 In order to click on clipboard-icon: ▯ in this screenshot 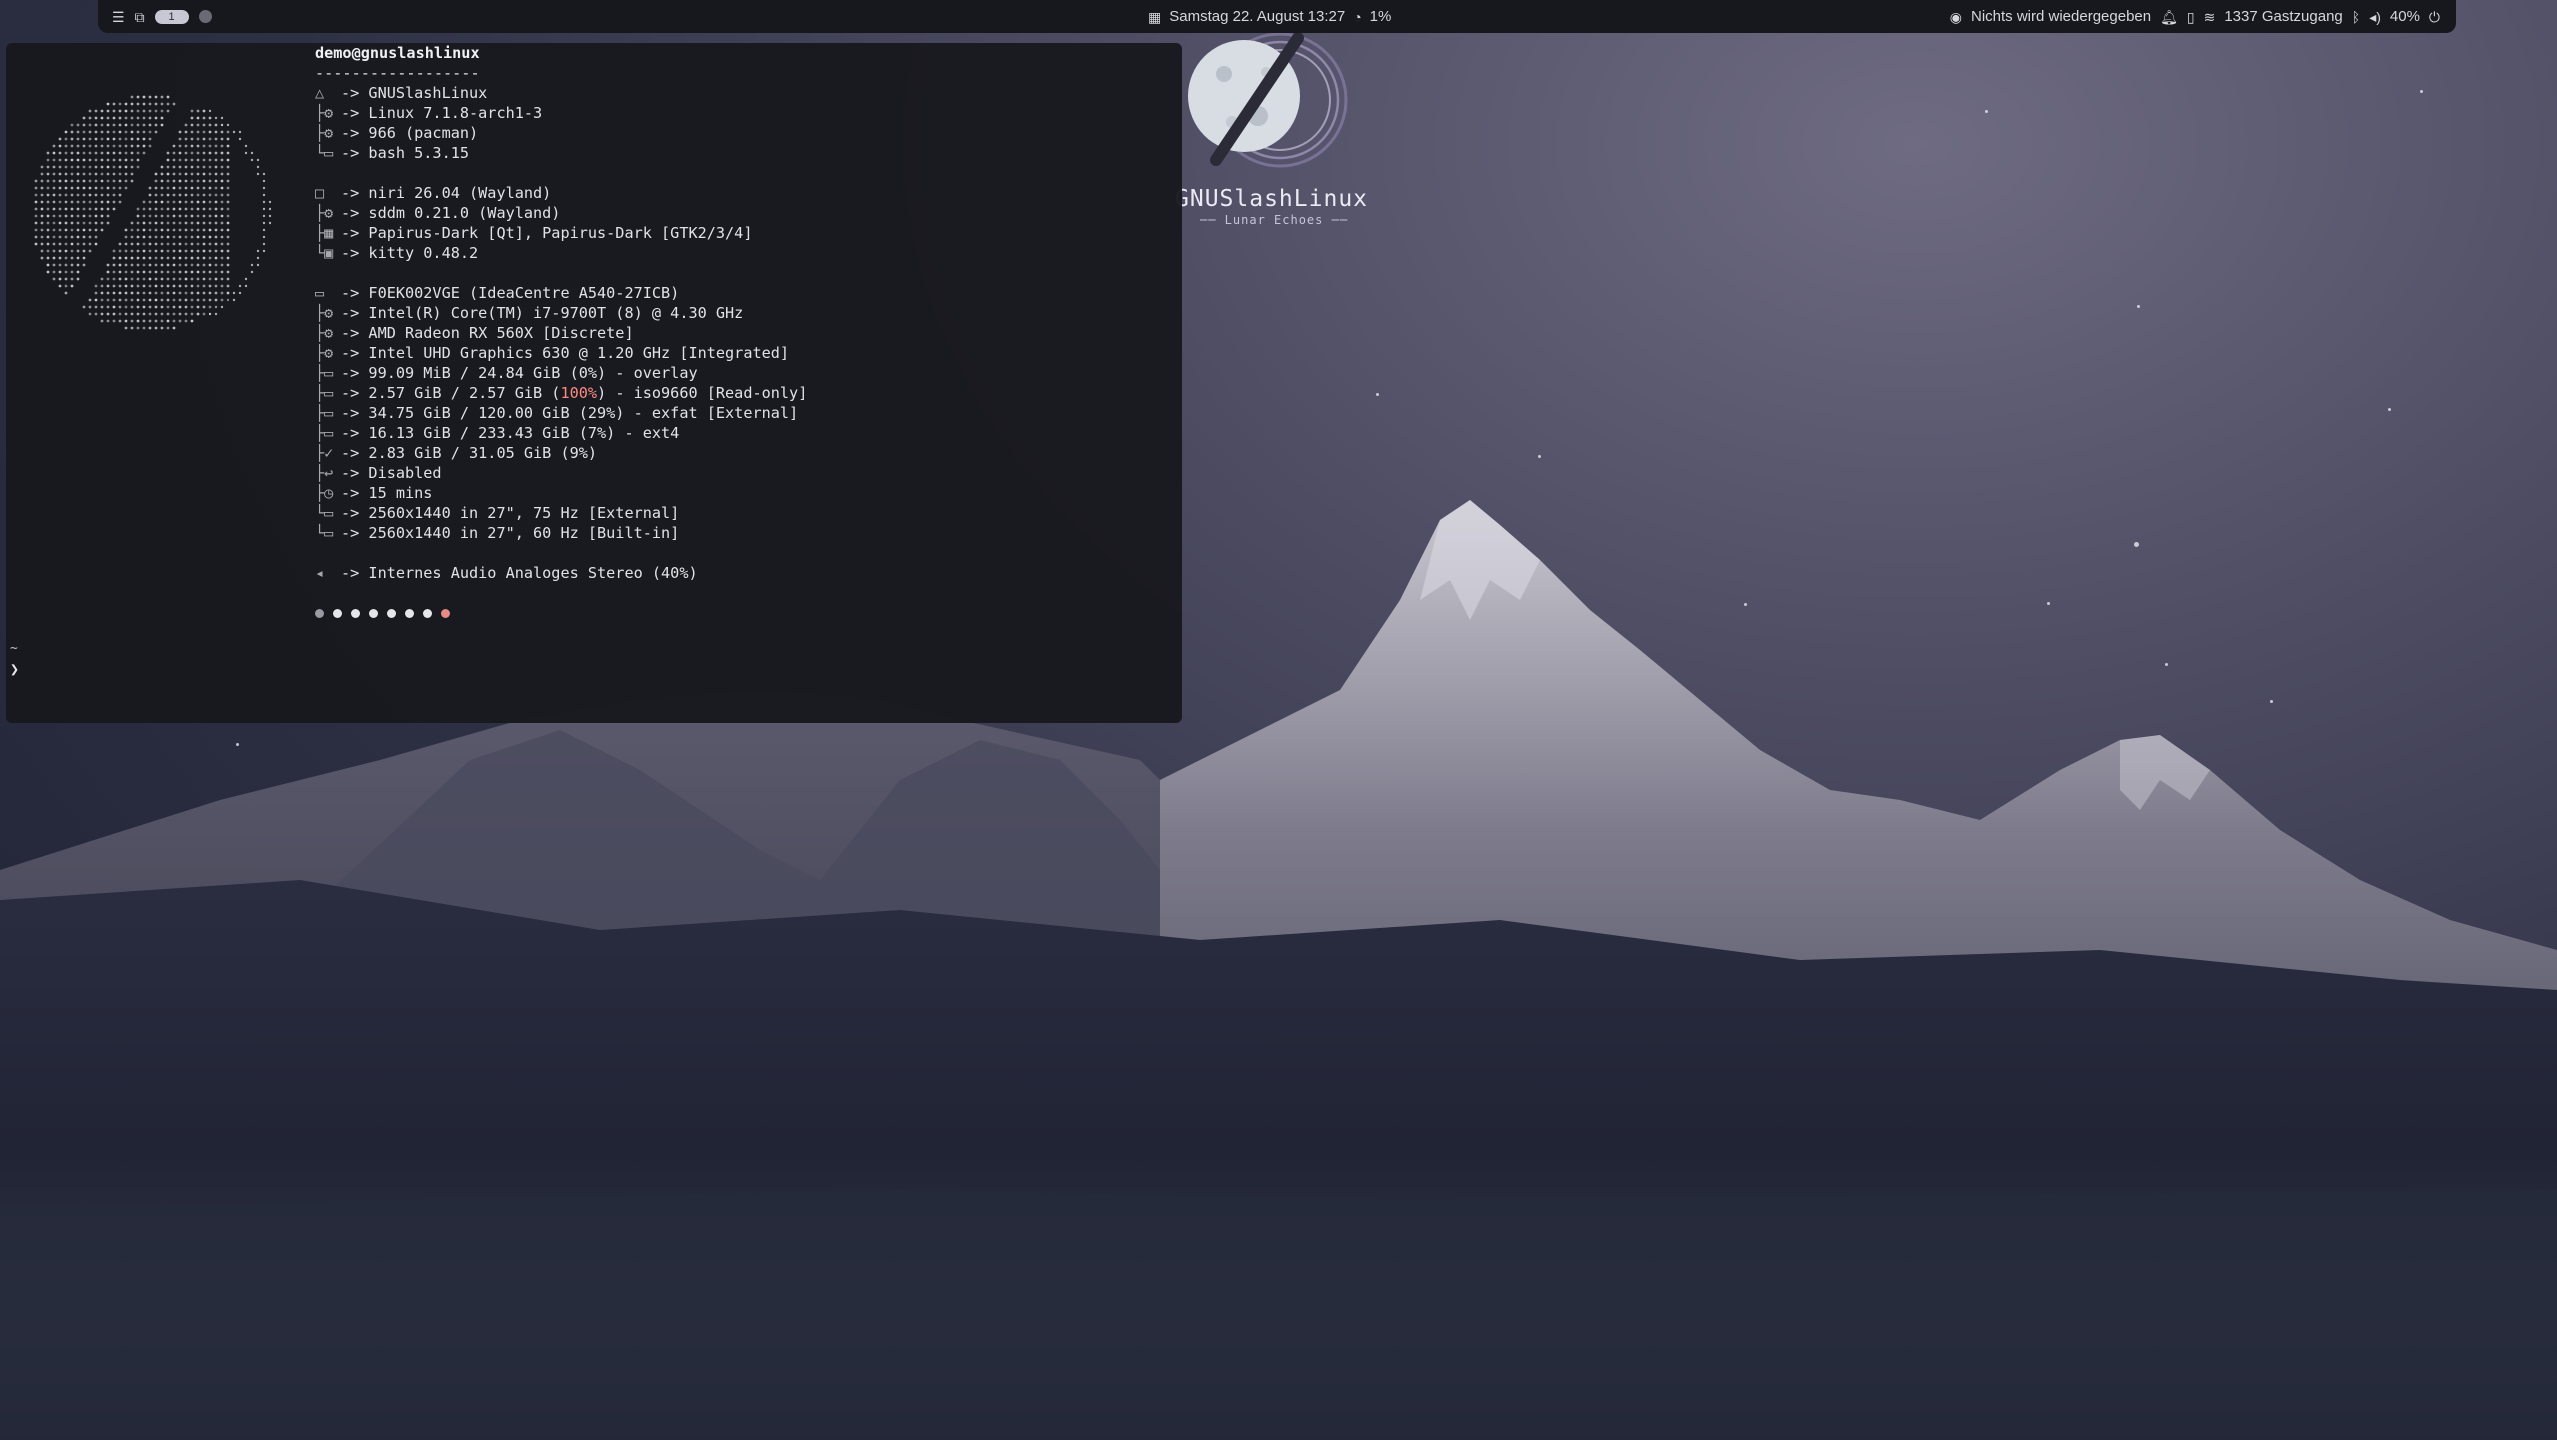, I will do `click(2191, 17)`.